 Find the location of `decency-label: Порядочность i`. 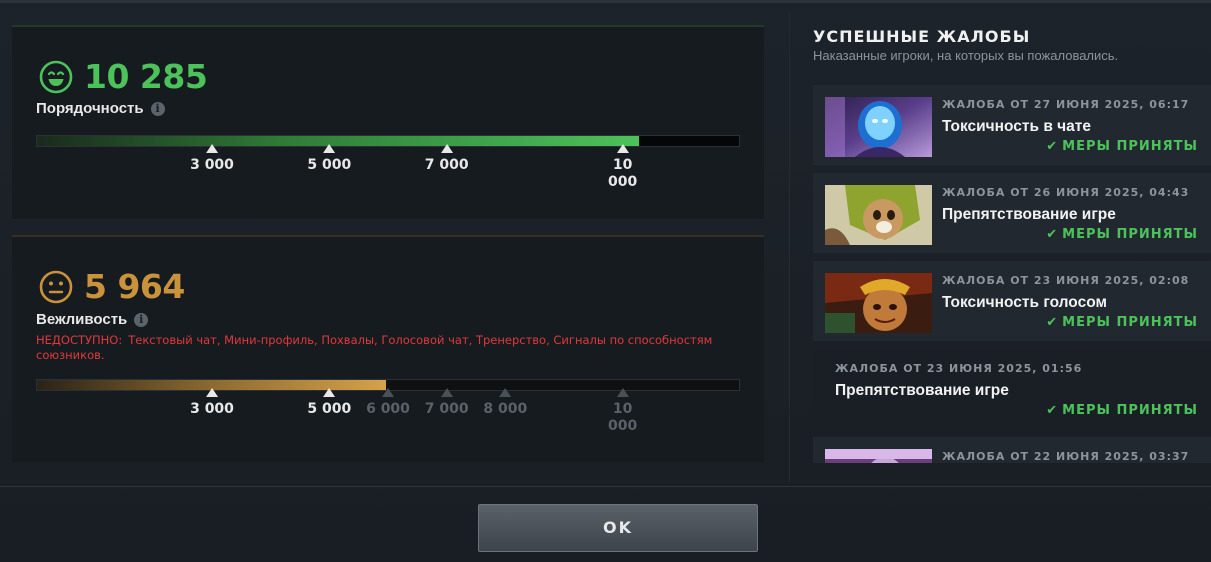

decency-label: Порядочность i is located at coordinates (100, 108).